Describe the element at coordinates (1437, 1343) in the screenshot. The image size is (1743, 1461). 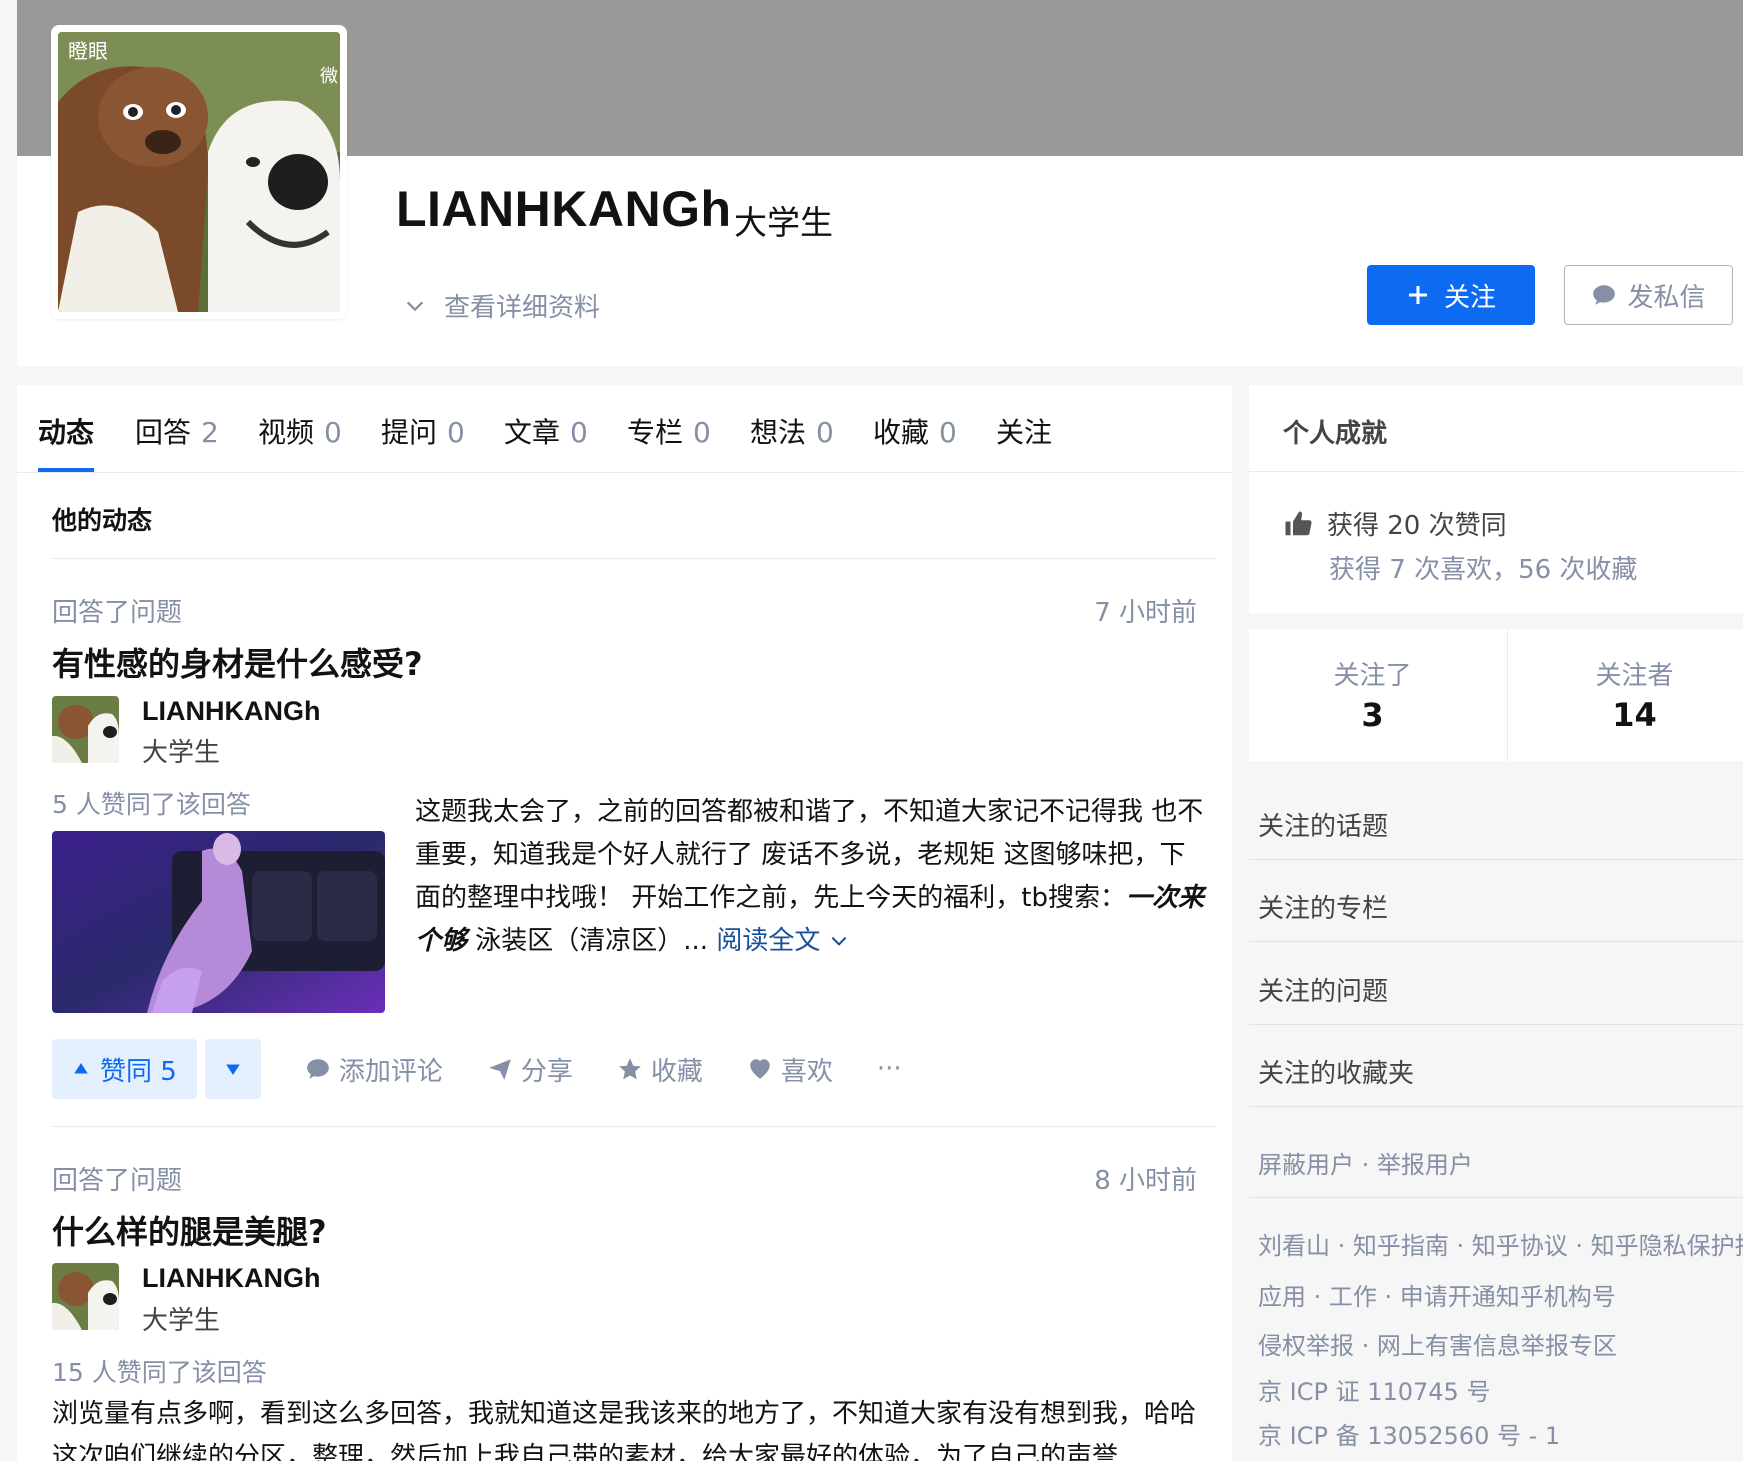
I see `footer-links-3: 侵权举报 · 网上有害信息举报专区` at that location.